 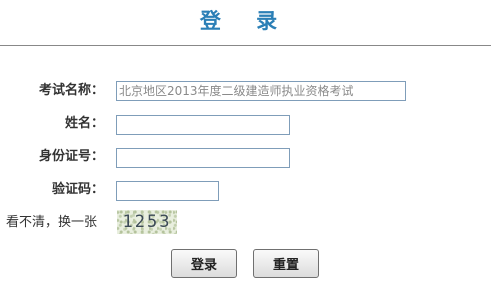 I want to click on exam-name-field: 北京地区2013年度二级建造师执业资格考试, so click(x=261, y=91).